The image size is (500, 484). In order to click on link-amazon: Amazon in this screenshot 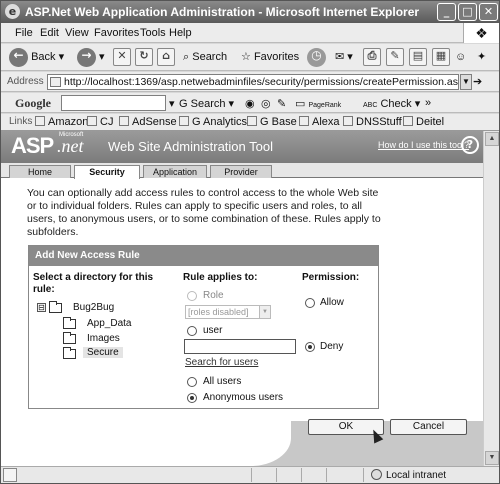, I will do `click(61, 122)`.